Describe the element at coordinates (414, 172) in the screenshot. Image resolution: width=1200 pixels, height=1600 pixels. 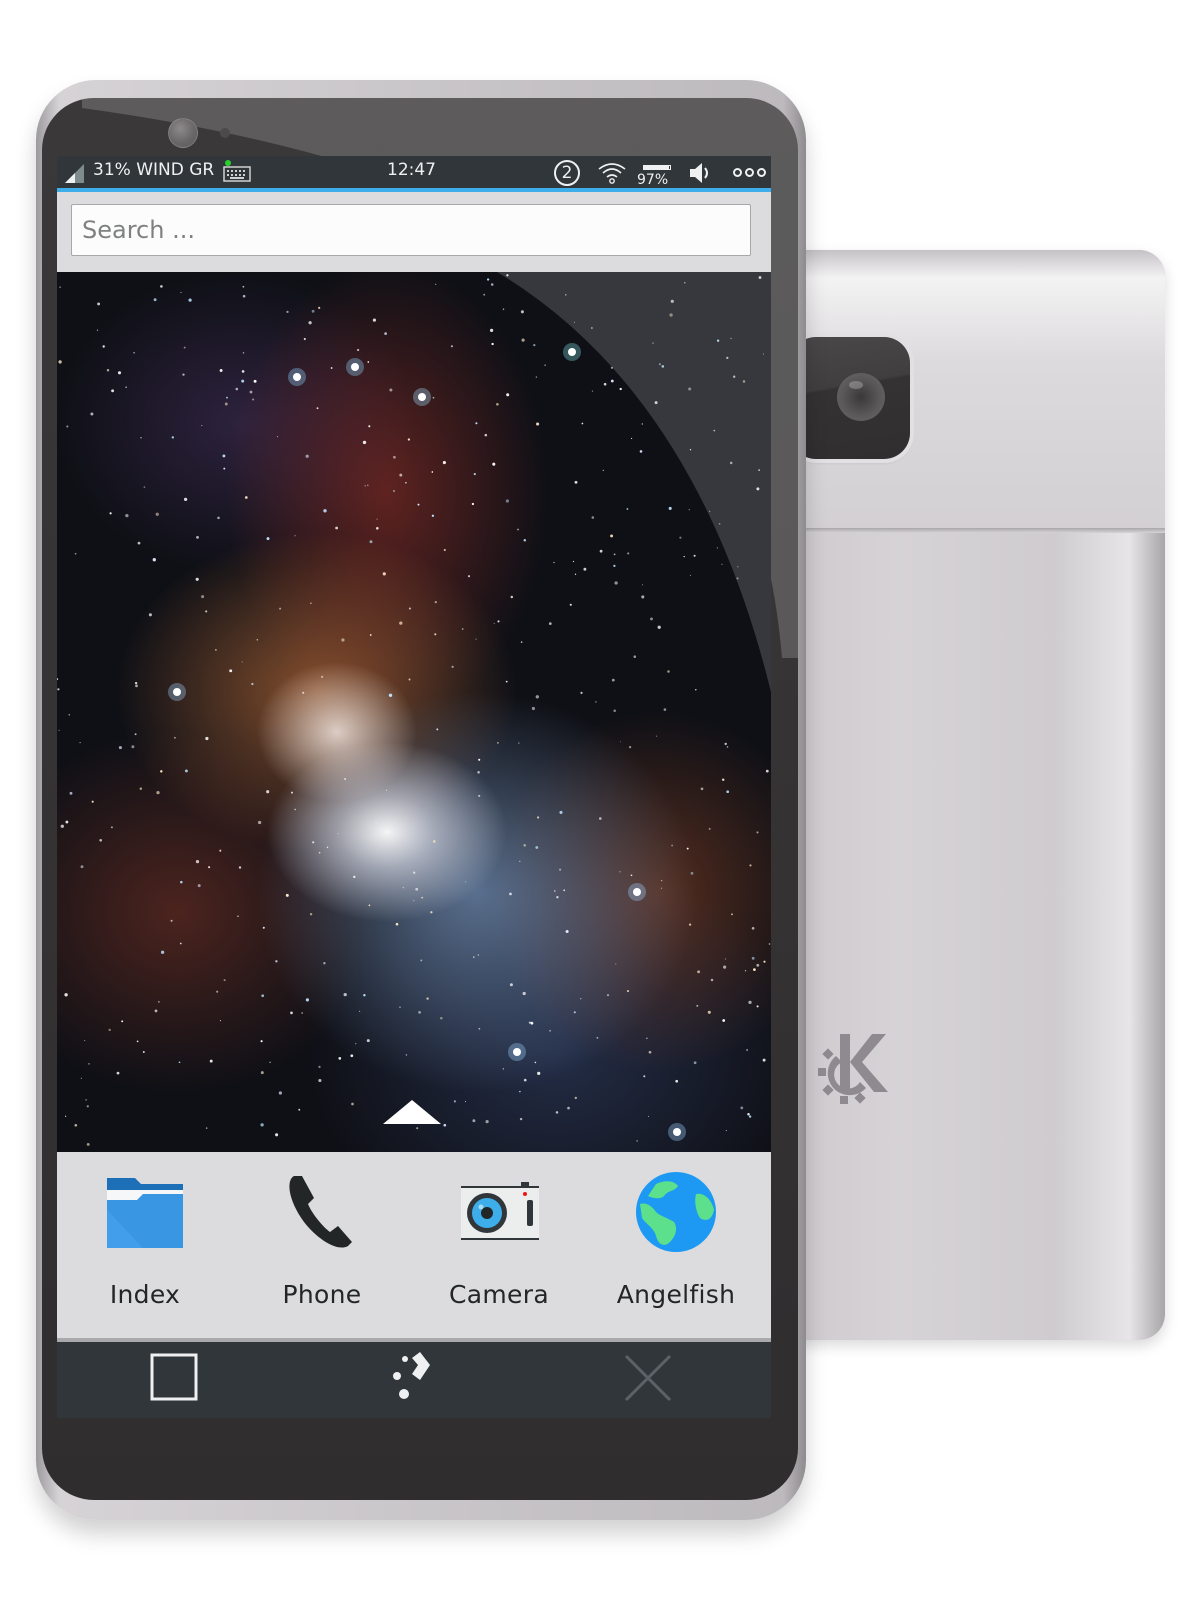
I see `status-bar: 31% WIND GR 12:47 2 97%` at that location.